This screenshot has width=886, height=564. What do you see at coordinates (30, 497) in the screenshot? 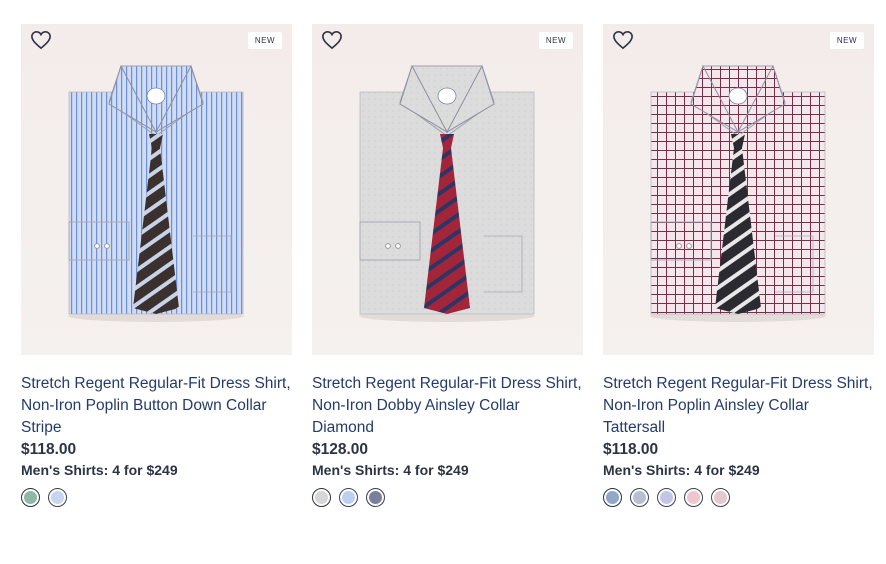
I see `swatch-green-stripe` at bounding box center [30, 497].